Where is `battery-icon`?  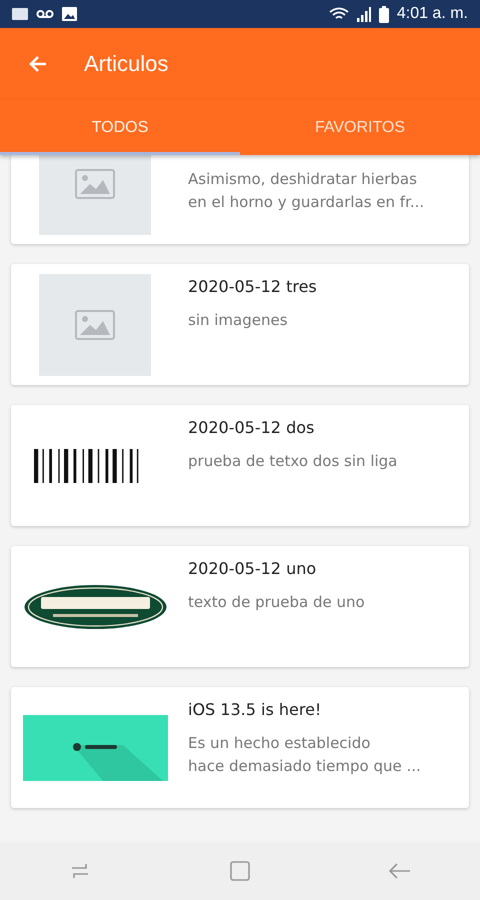 battery-icon is located at coordinates (383, 14).